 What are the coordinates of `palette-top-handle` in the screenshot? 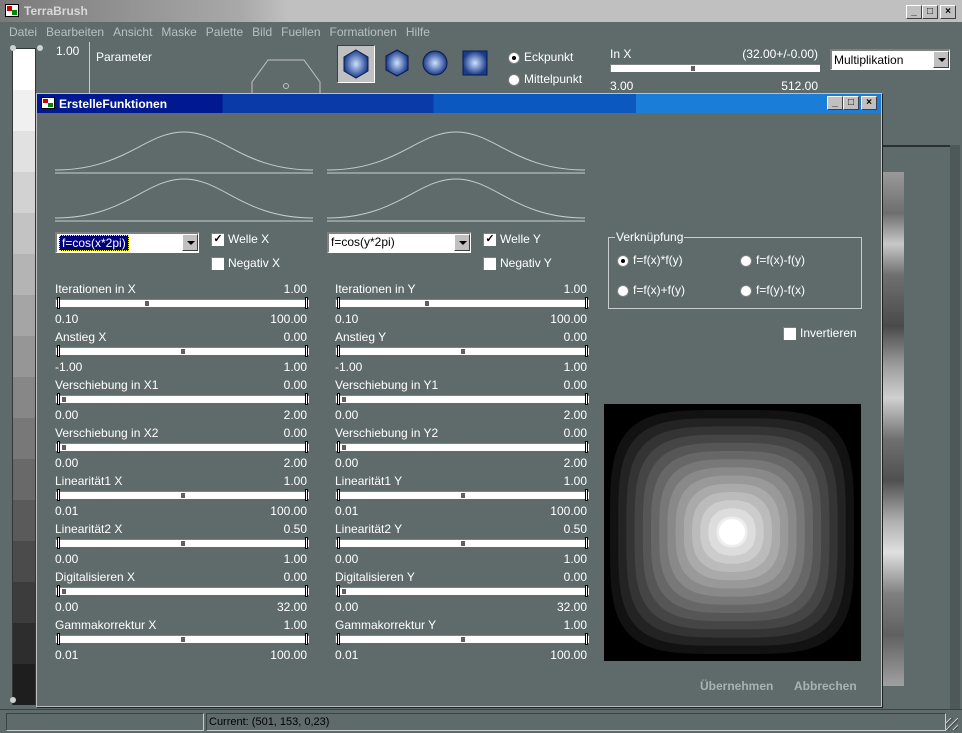 It's located at (13, 48).